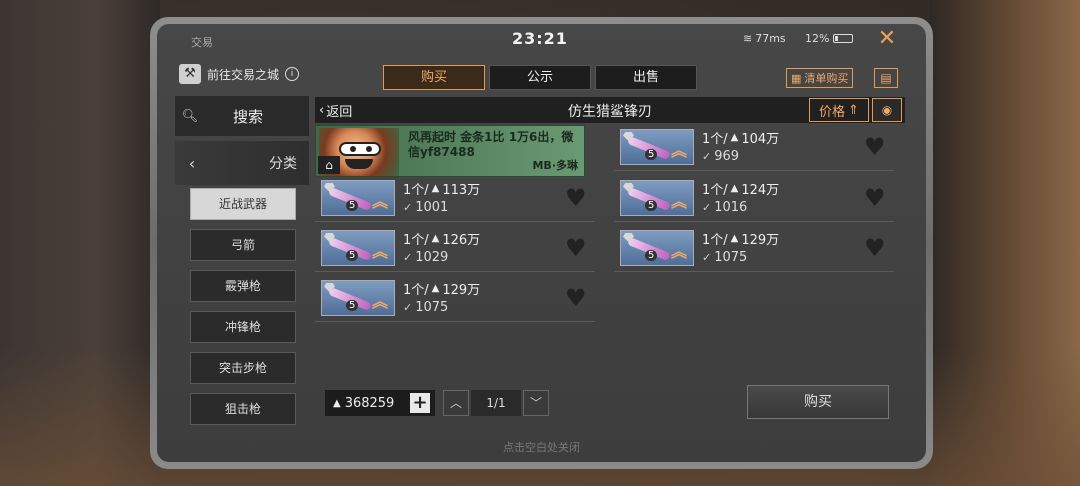  What do you see at coordinates (243, 286) in the screenshot?
I see `category-shotgun: 霰弹枪` at bounding box center [243, 286].